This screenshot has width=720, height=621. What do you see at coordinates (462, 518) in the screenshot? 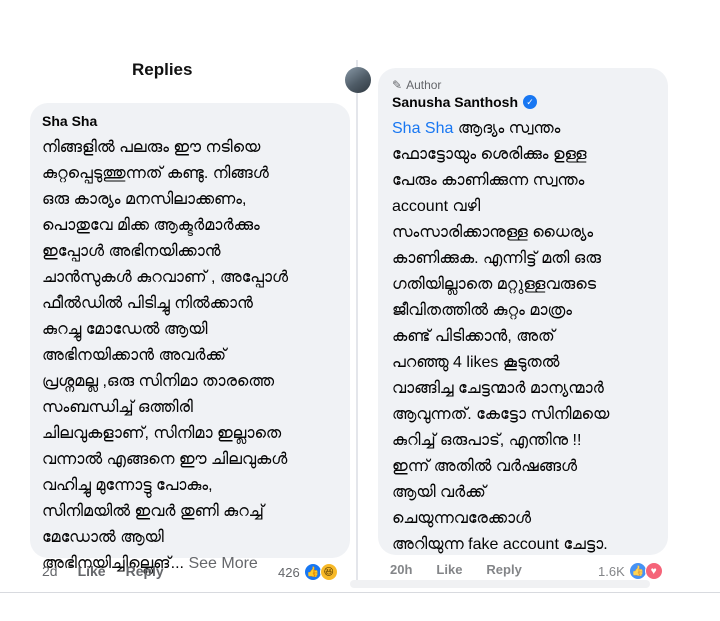
I see `comment-line: ചെയുന്നവരേക്കാൾ` at bounding box center [462, 518].